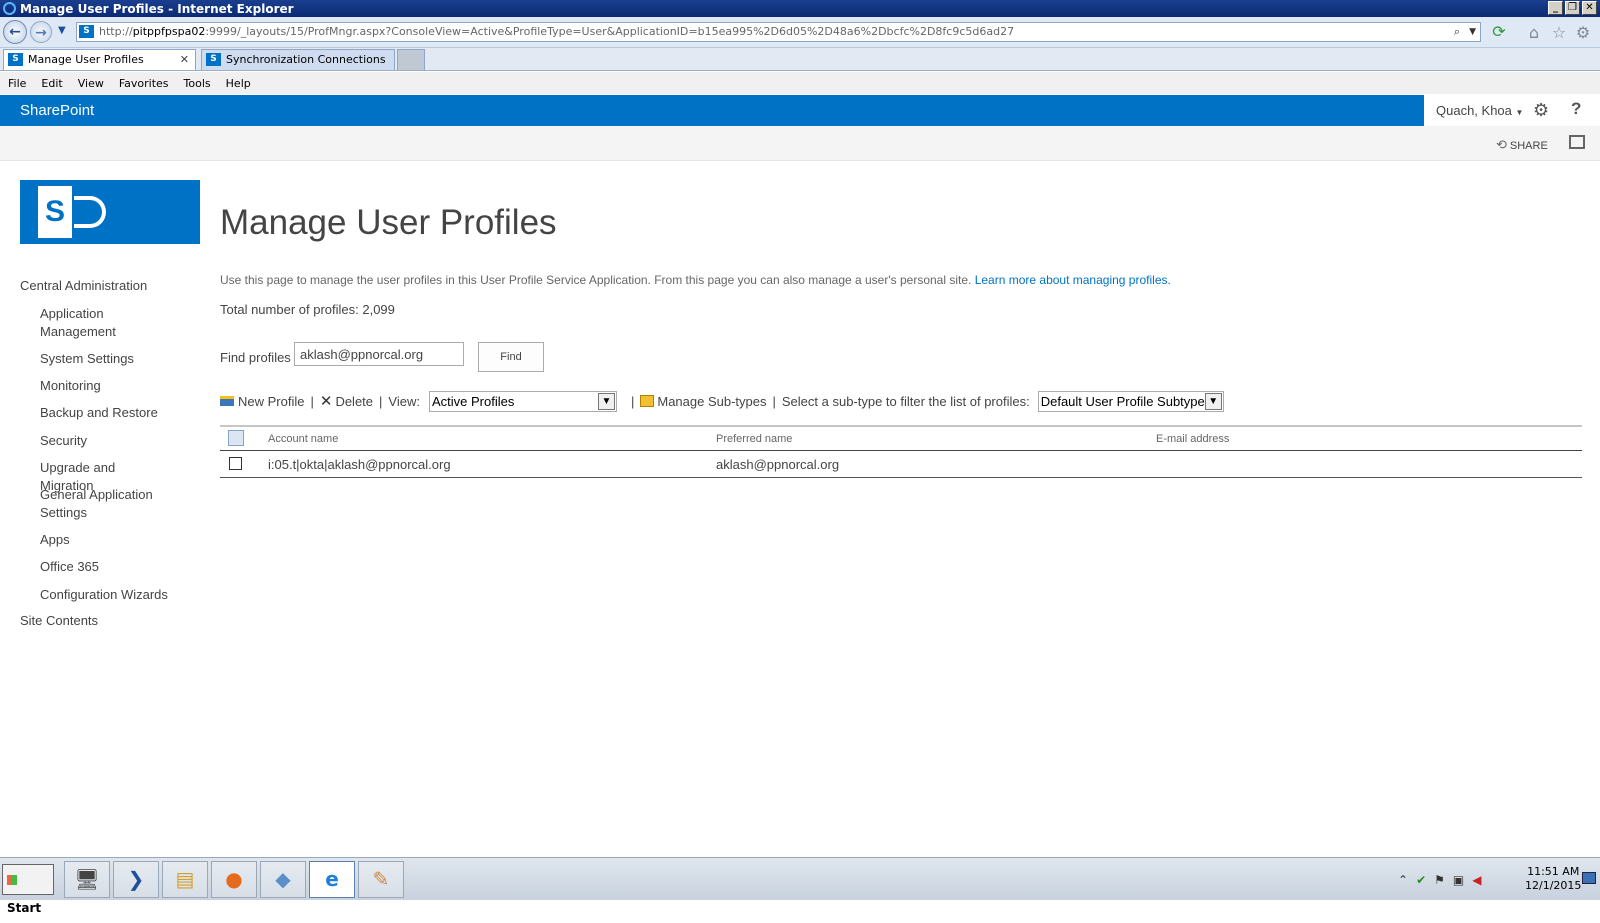 The height and width of the screenshot is (923, 1600). I want to click on new-tab-button, so click(411, 59).